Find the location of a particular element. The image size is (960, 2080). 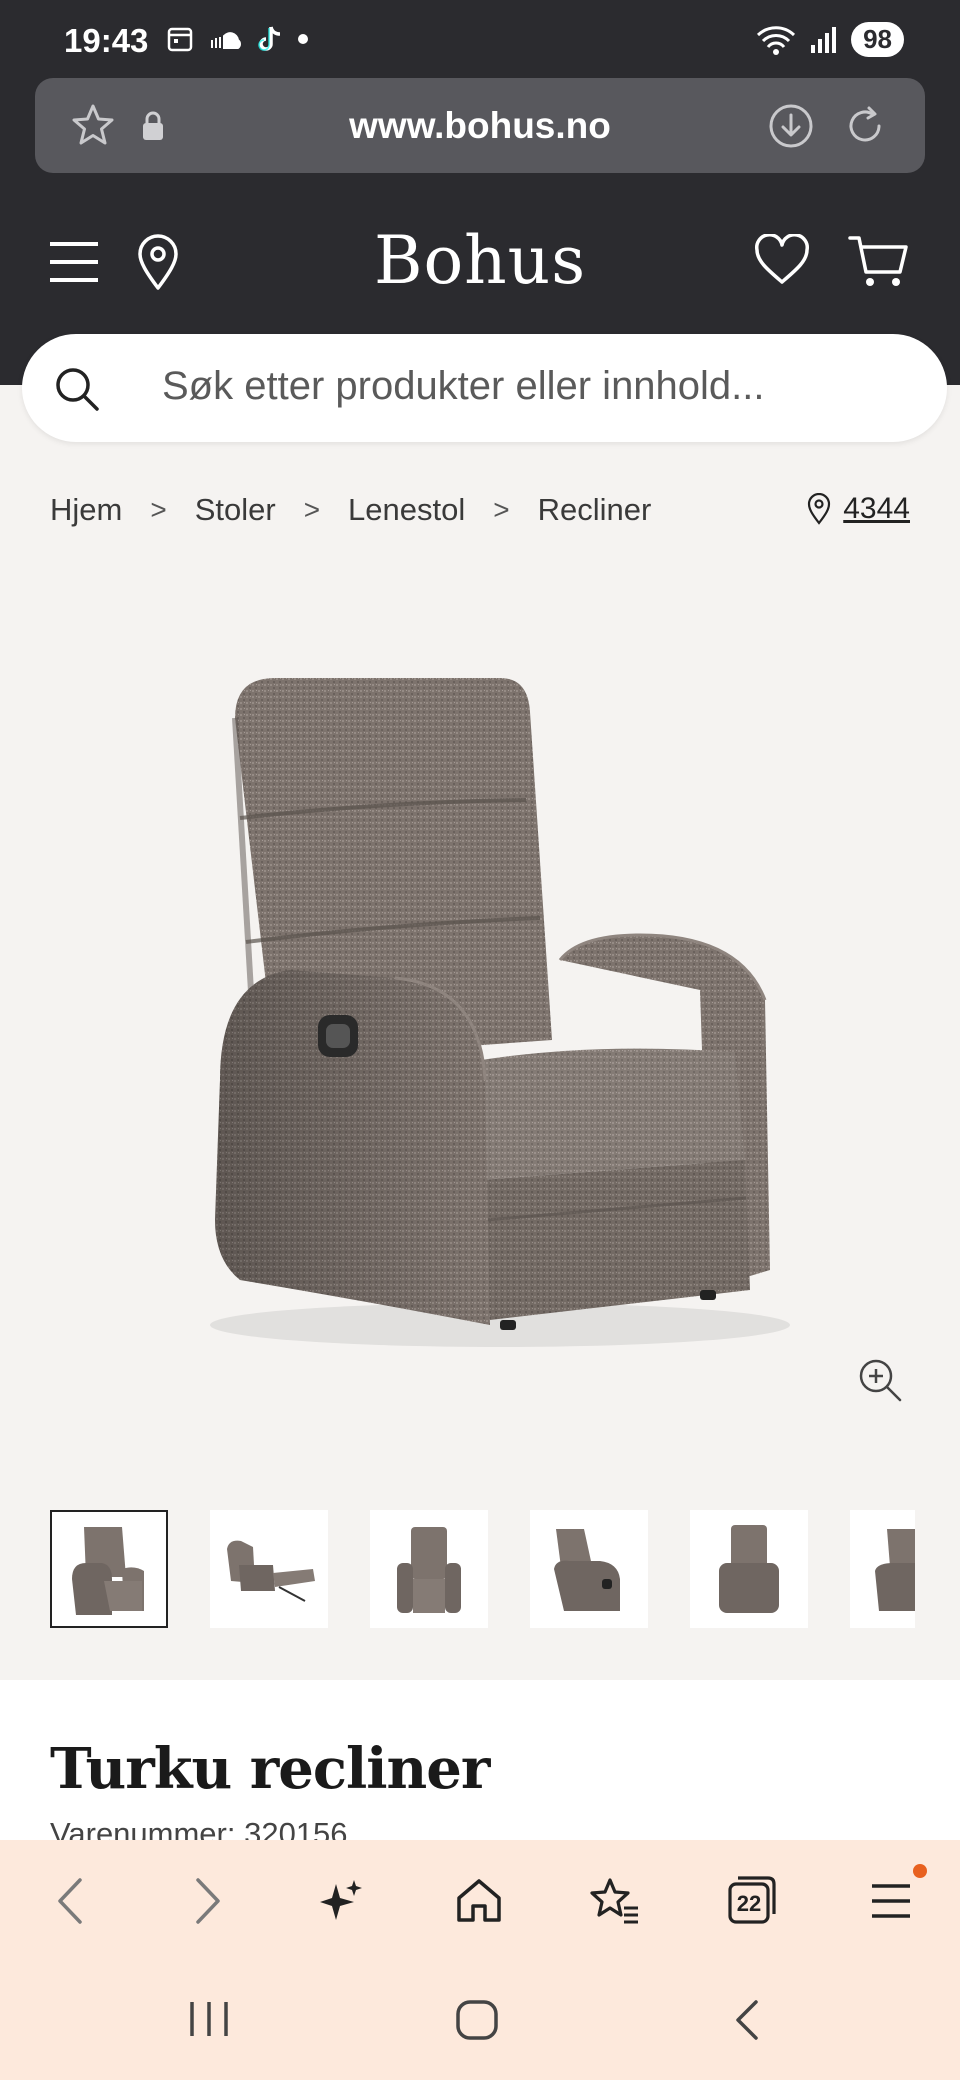

selected-store: 4344 is located at coordinates (858, 509).